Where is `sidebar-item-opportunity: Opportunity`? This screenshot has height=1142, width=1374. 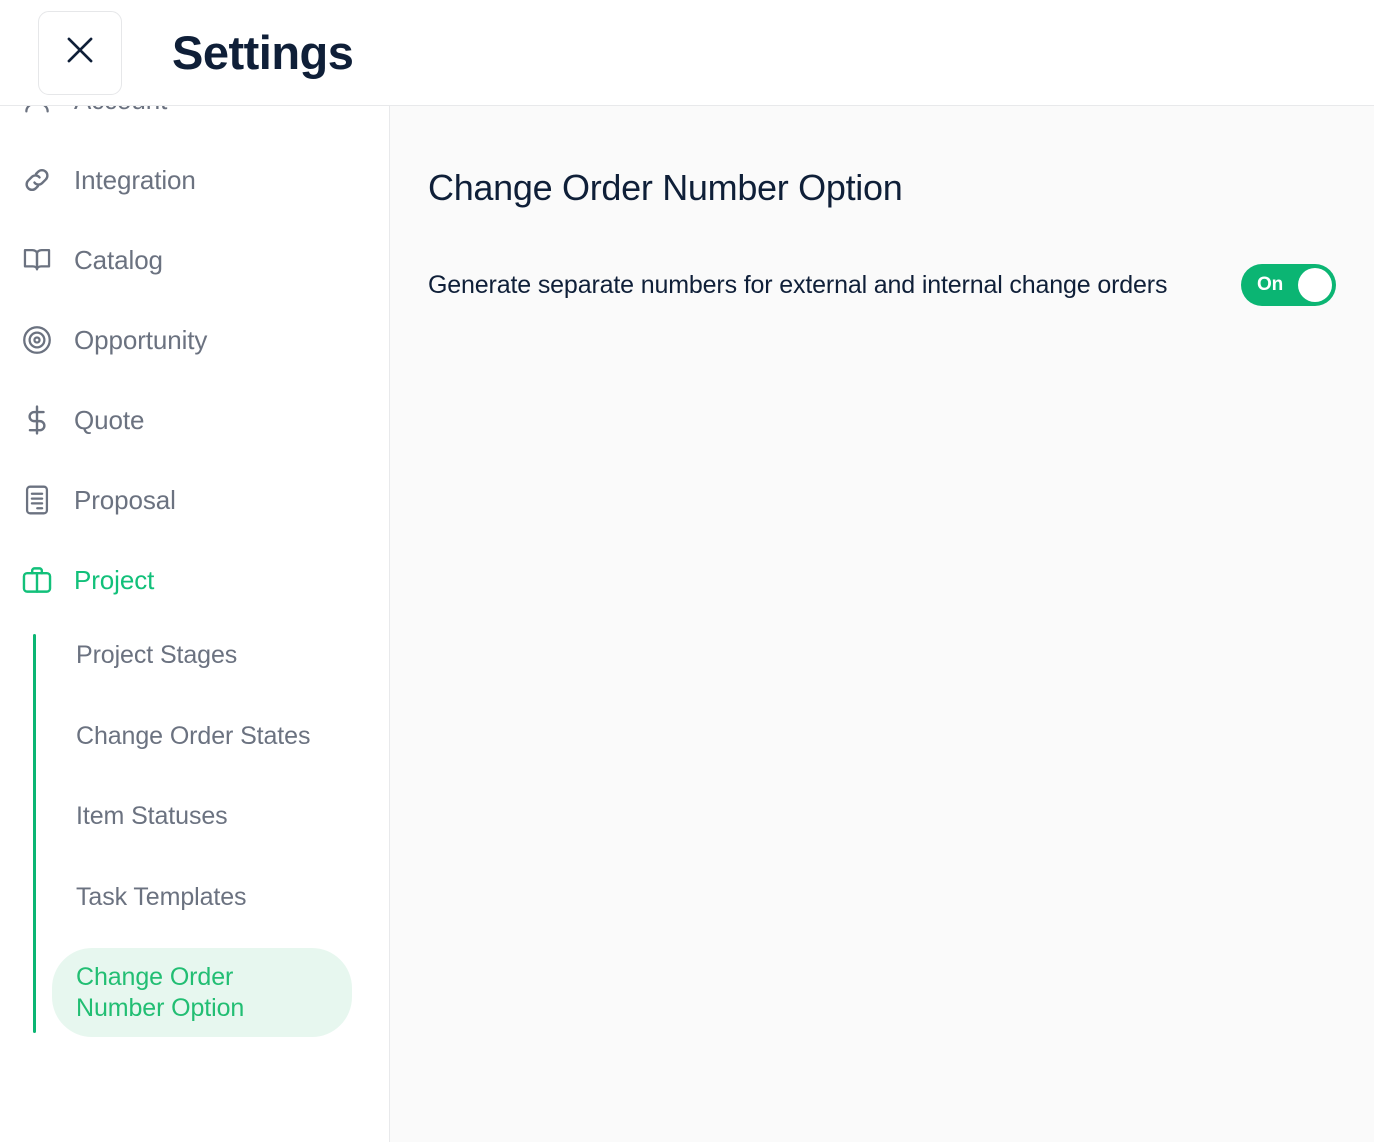
sidebar-item-opportunity: Opportunity is located at coordinates (194, 340).